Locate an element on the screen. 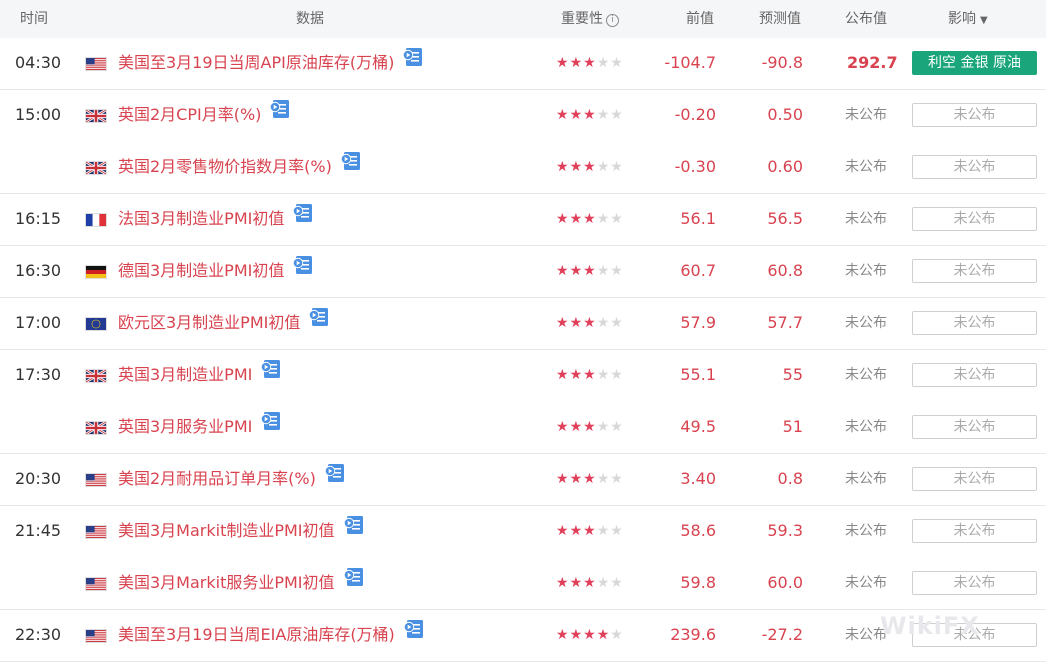 The width and height of the screenshot is (1046, 662). event-title: 美国至3月19日当周API原油库存(万桶) is located at coordinates (256, 62).